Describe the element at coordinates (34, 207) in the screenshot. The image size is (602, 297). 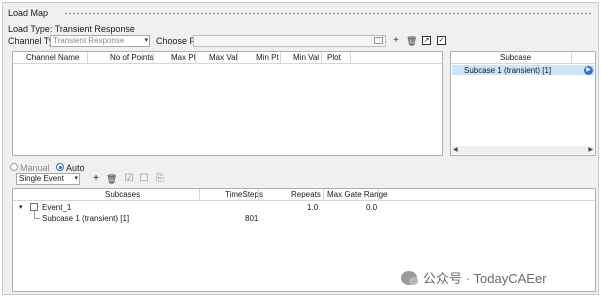
I see `event-checkbox` at that location.